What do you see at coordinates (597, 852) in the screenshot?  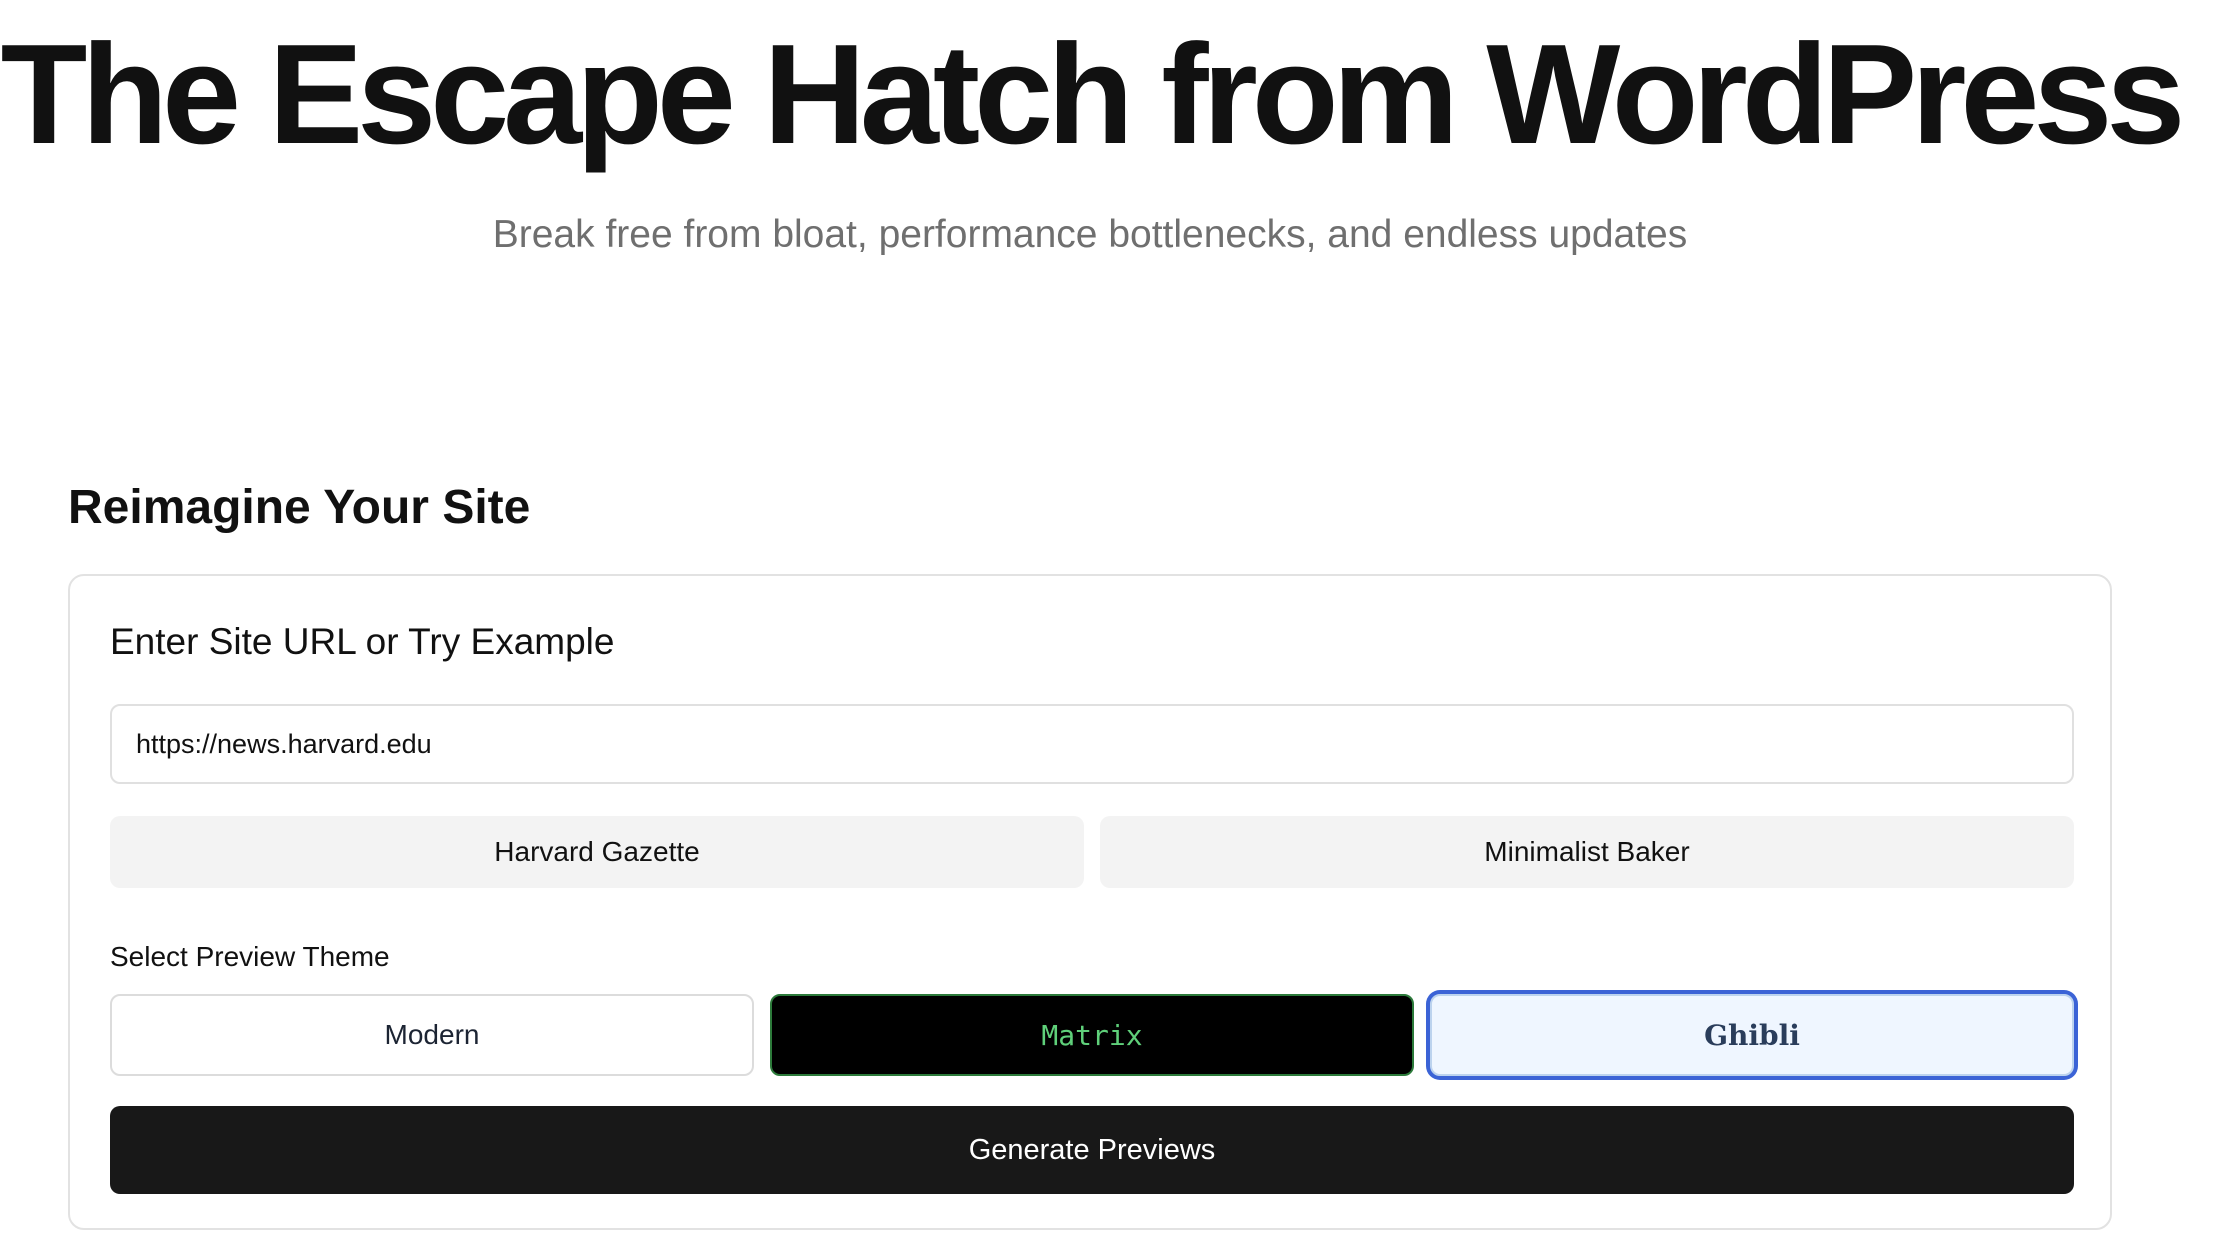 I see `example-harvard-gazette-button: Harvard Gazette` at bounding box center [597, 852].